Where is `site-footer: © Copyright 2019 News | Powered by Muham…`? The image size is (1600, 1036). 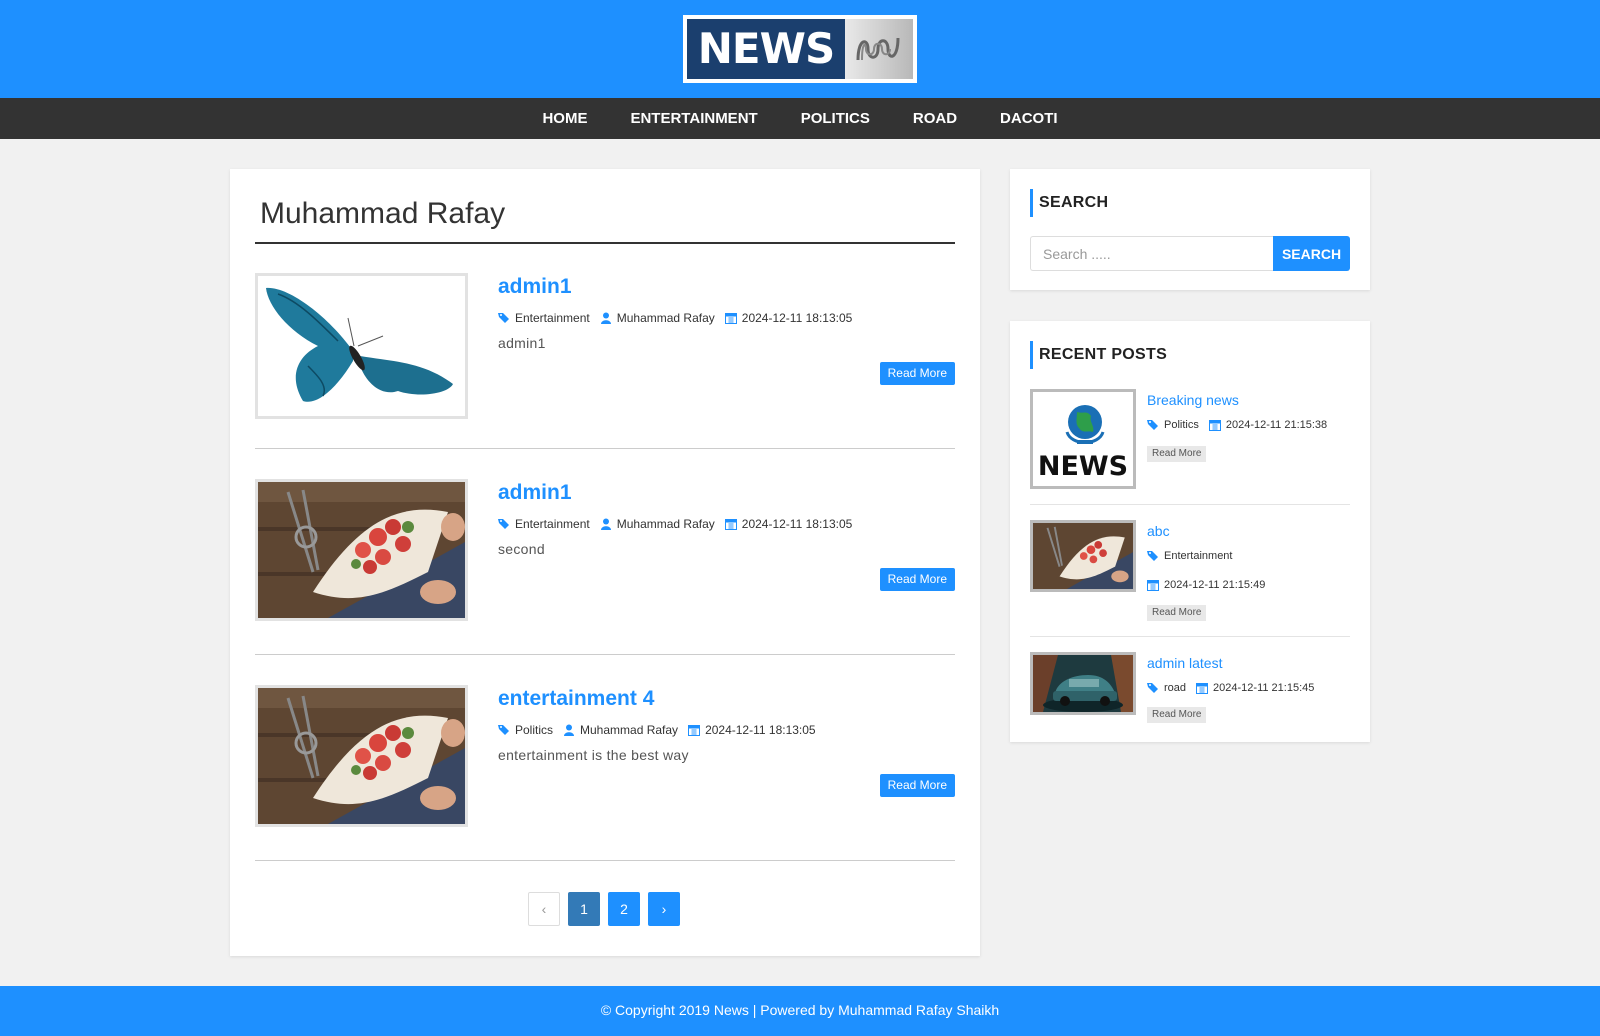 site-footer: © Copyright 2019 News | Powered by Muham… is located at coordinates (800, 1011).